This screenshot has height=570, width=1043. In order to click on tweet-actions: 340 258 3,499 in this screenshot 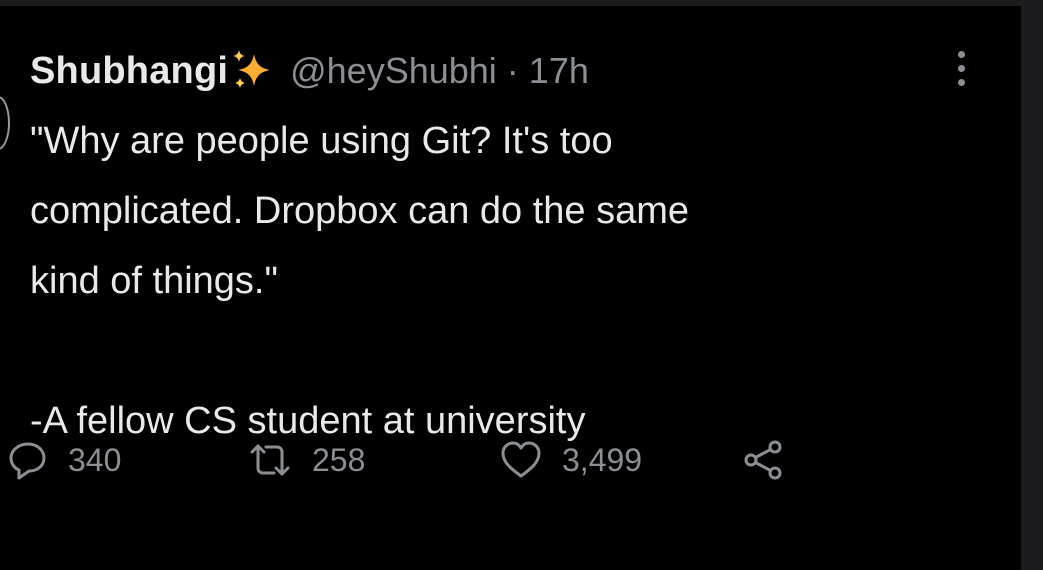, I will do `click(416, 460)`.